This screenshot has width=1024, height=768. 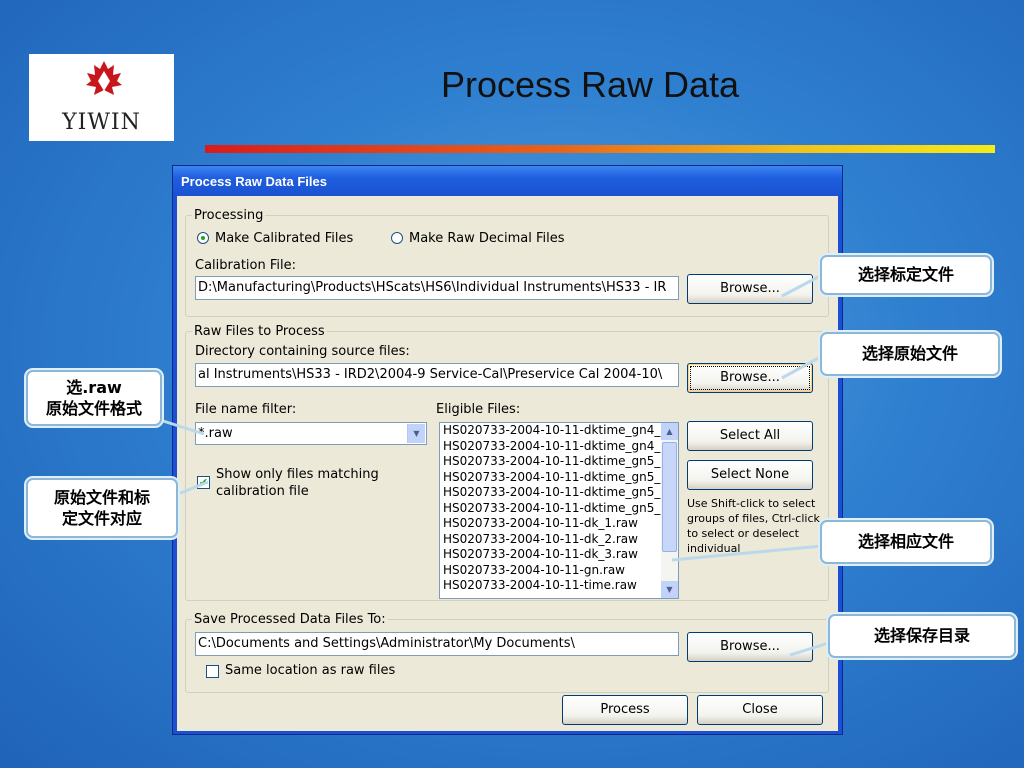 I want to click on dialog-titlebar: Process Raw Data Files, so click(x=507, y=181).